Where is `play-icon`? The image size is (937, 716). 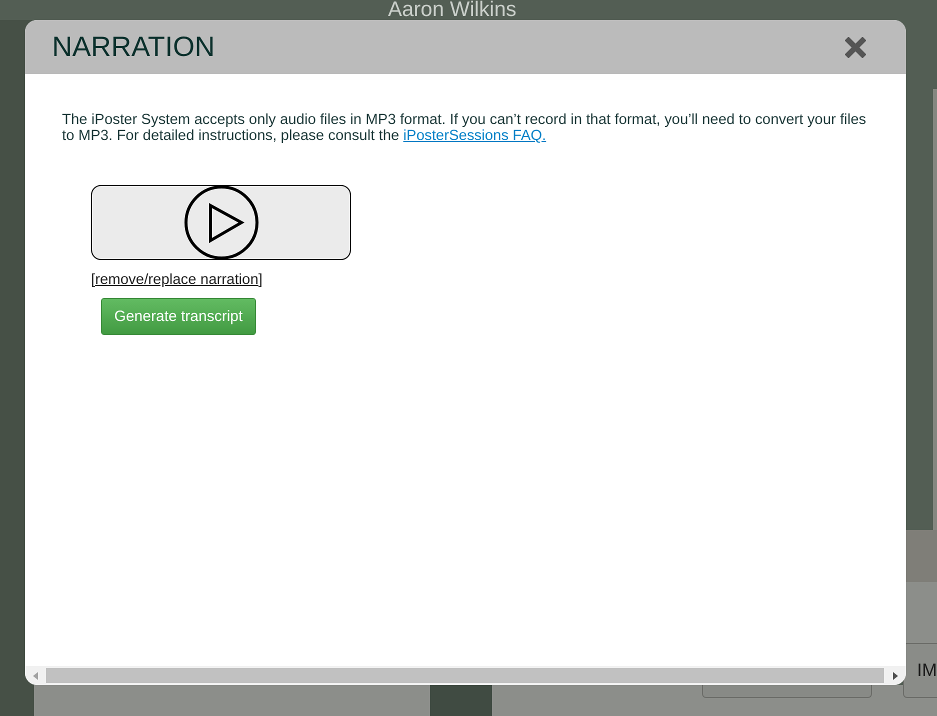 play-icon is located at coordinates (221, 222).